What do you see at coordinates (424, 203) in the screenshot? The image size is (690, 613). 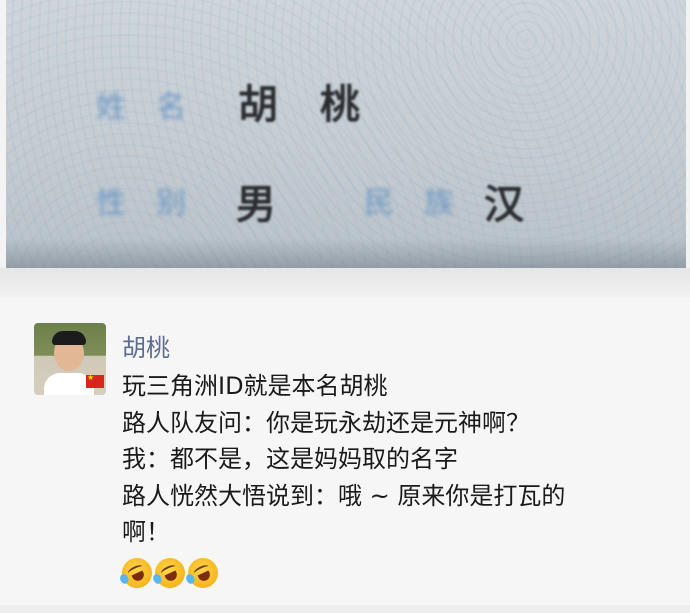 I see `id-ethnicity-label: 民族` at bounding box center [424, 203].